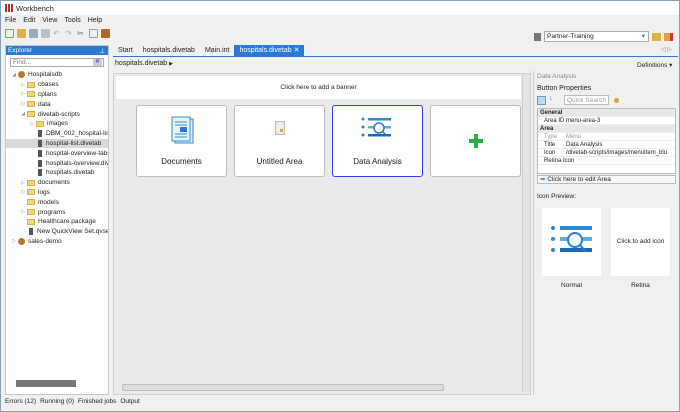 Image resolution: width=680 pixels, height=412 pixels. What do you see at coordinates (93, 33) in the screenshot?
I see `copy-icon` at bounding box center [93, 33].